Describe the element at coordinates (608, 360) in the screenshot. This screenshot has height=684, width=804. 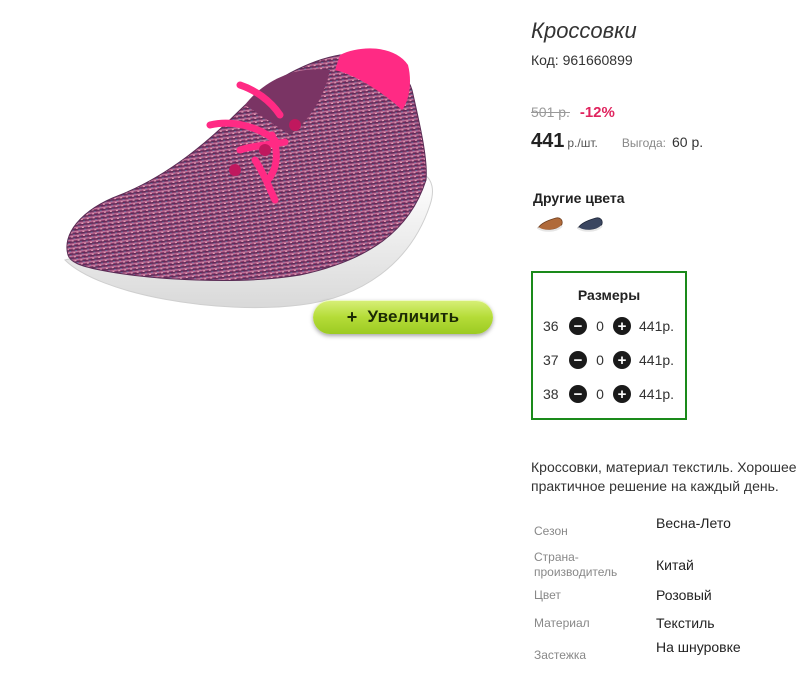
I see `size-row-37: 37 − 0 + 441р.` at that location.